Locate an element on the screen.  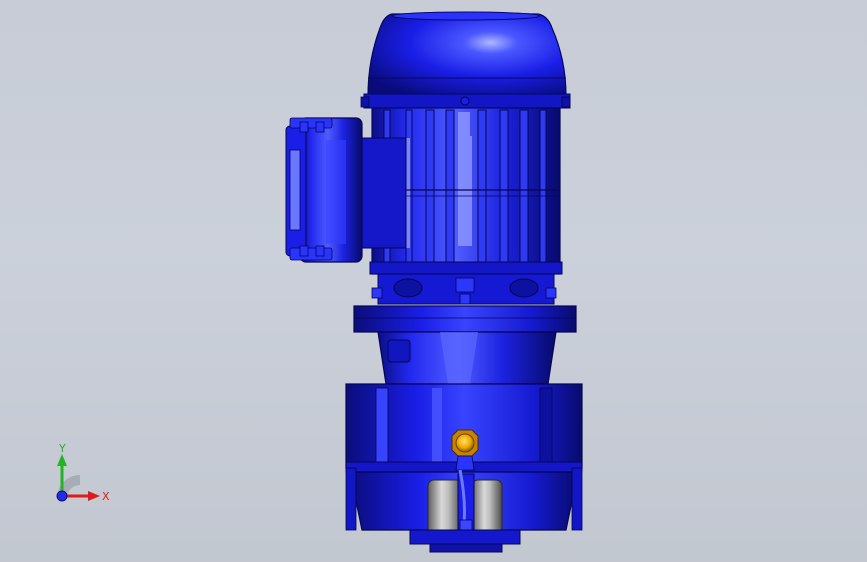
output-rollers is located at coordinates (465, 502).